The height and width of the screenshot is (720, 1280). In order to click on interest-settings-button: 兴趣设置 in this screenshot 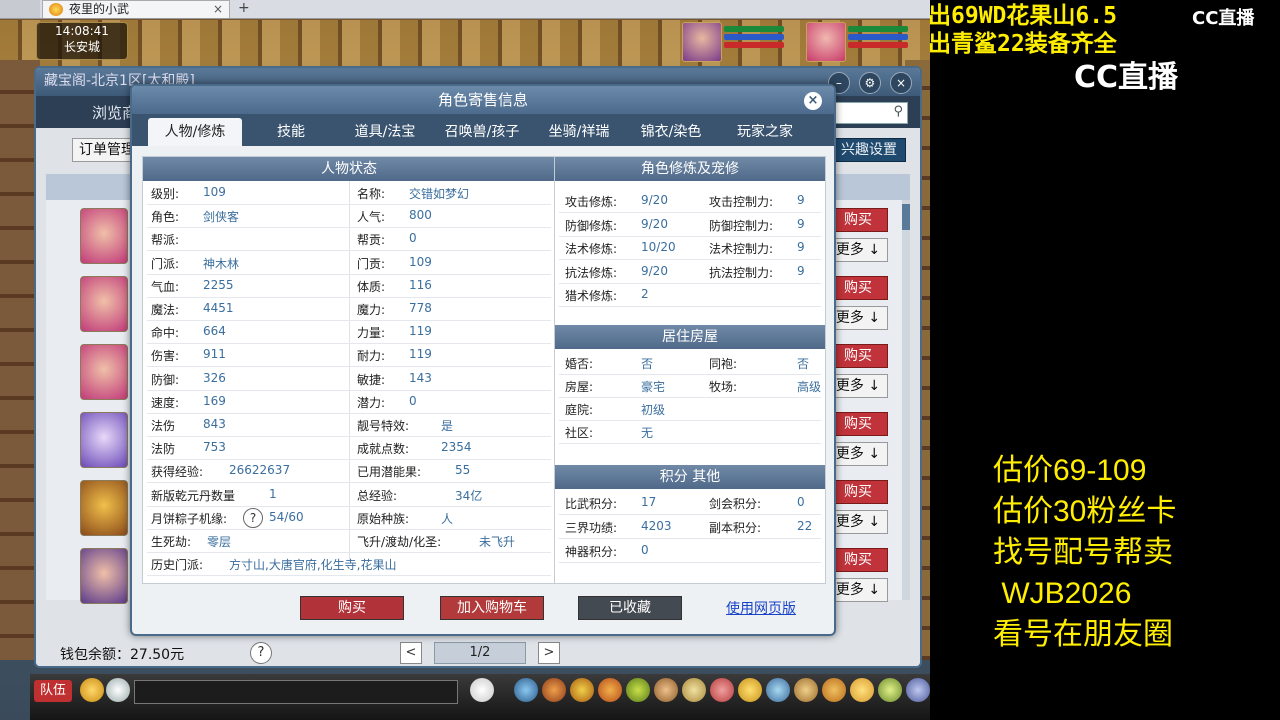, I will do `click(869, 150)`.